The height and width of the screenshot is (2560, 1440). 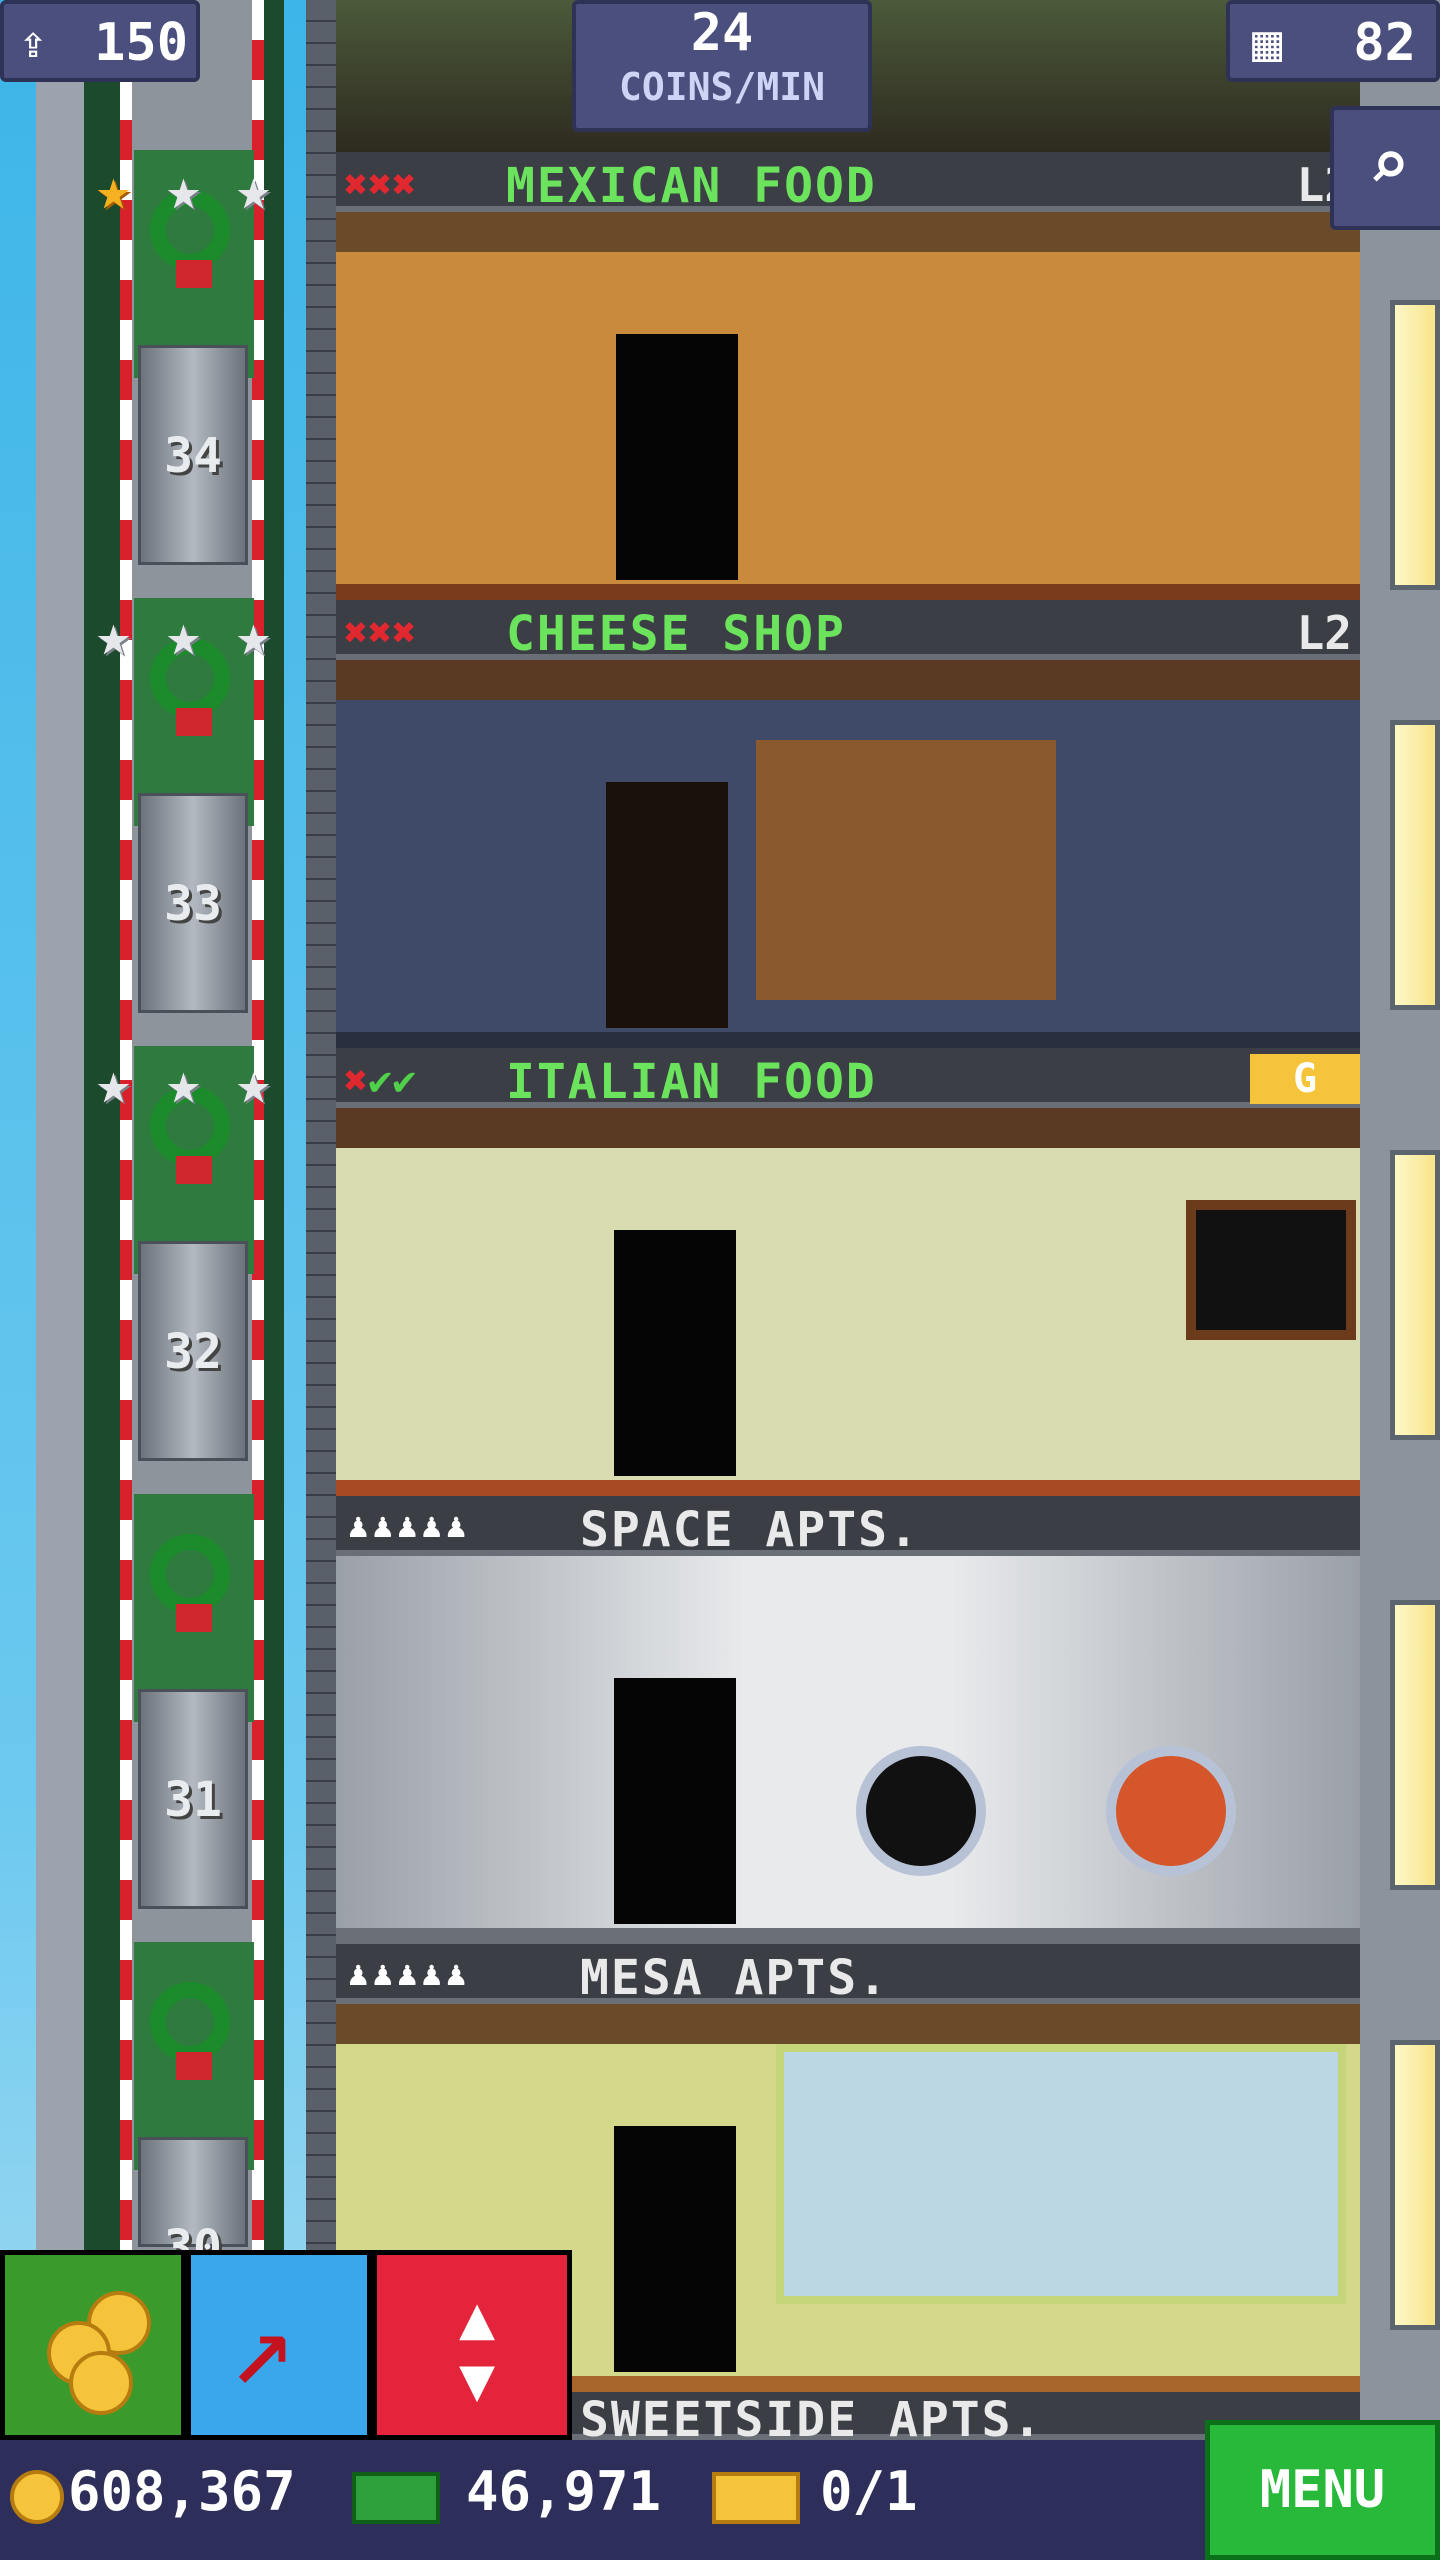 I want to click on elevator-car: 34, so click(x=193, y=455).